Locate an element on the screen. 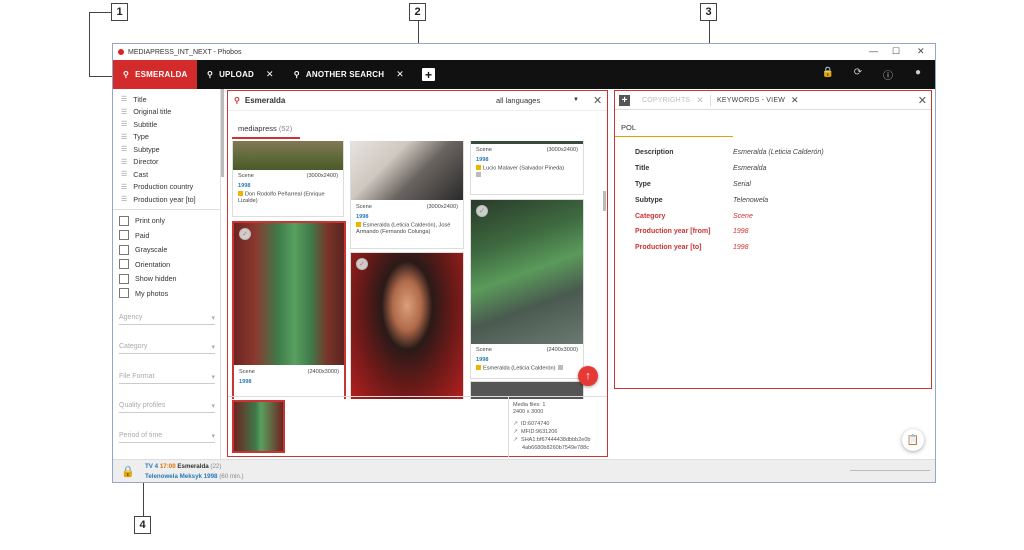 This screenshot has width=1024, height=550. tab-label: COPYRIGHTS is located at coordinates (666, 100).